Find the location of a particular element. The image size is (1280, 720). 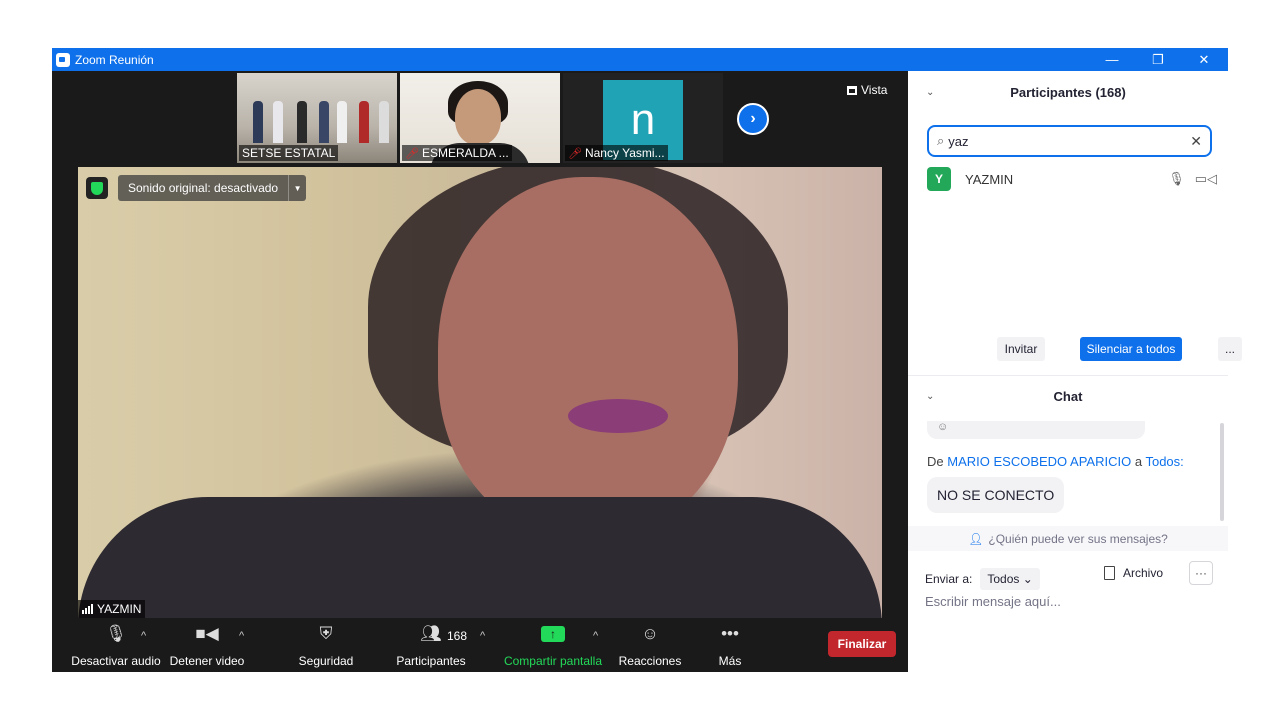

video-camera-icon: ■◀ is located at coordinates (207, 633).